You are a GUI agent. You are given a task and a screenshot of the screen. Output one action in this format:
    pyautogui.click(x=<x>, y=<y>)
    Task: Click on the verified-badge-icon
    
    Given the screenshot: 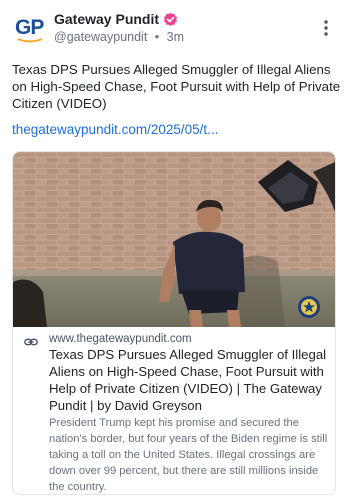 What is the action you would take?
    pyautogui.click(x=170, y=19)
    